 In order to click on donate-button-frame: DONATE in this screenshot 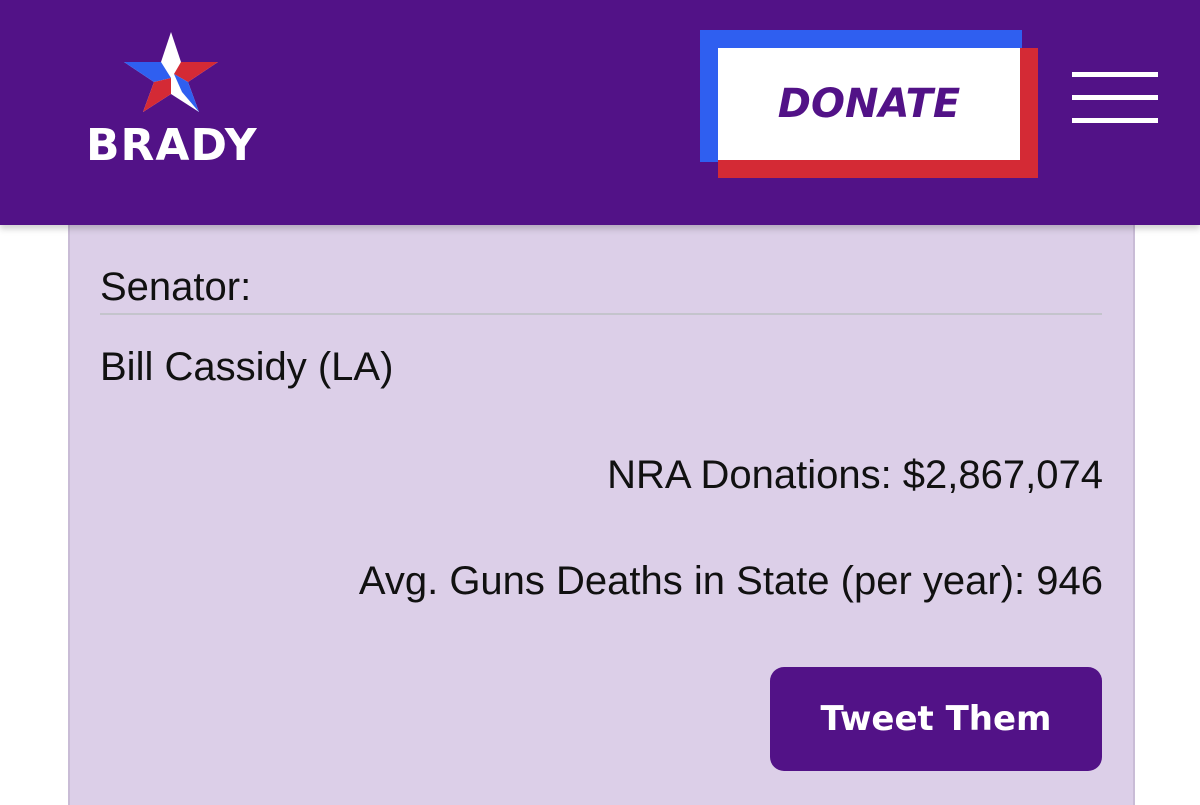, I will do `click(870, 105)`.